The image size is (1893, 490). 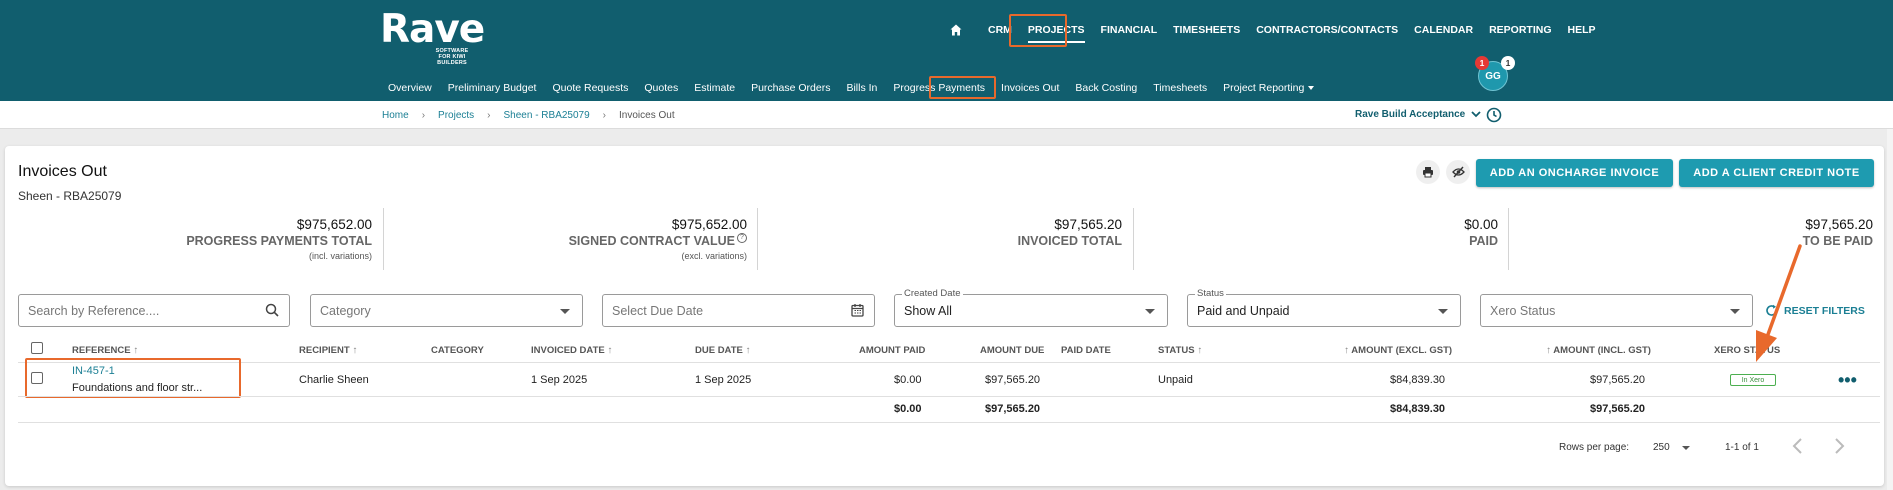 I want to click on nav-help: HELP, so click(x=1582, y=30).